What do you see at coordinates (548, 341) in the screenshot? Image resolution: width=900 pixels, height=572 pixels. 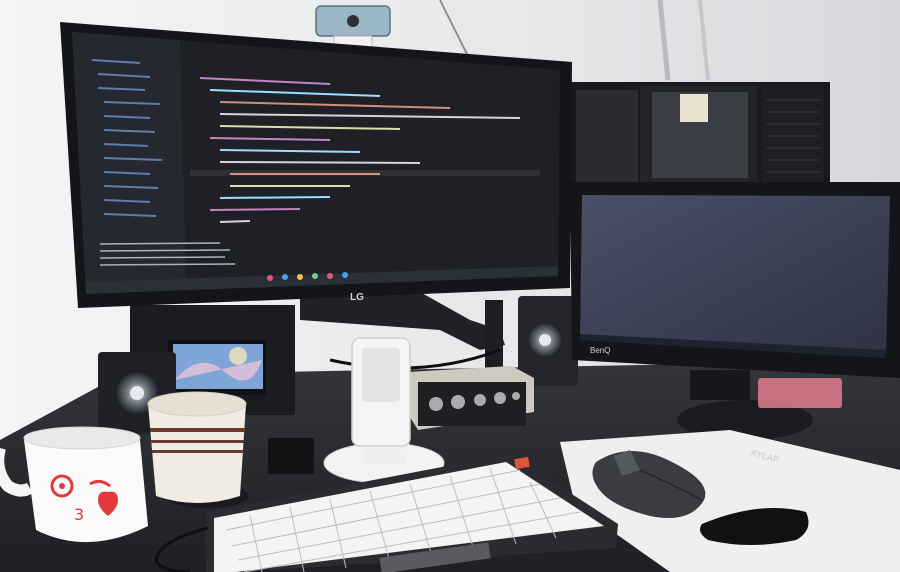 I see `speaker-right` at bounding box center [548, 341].